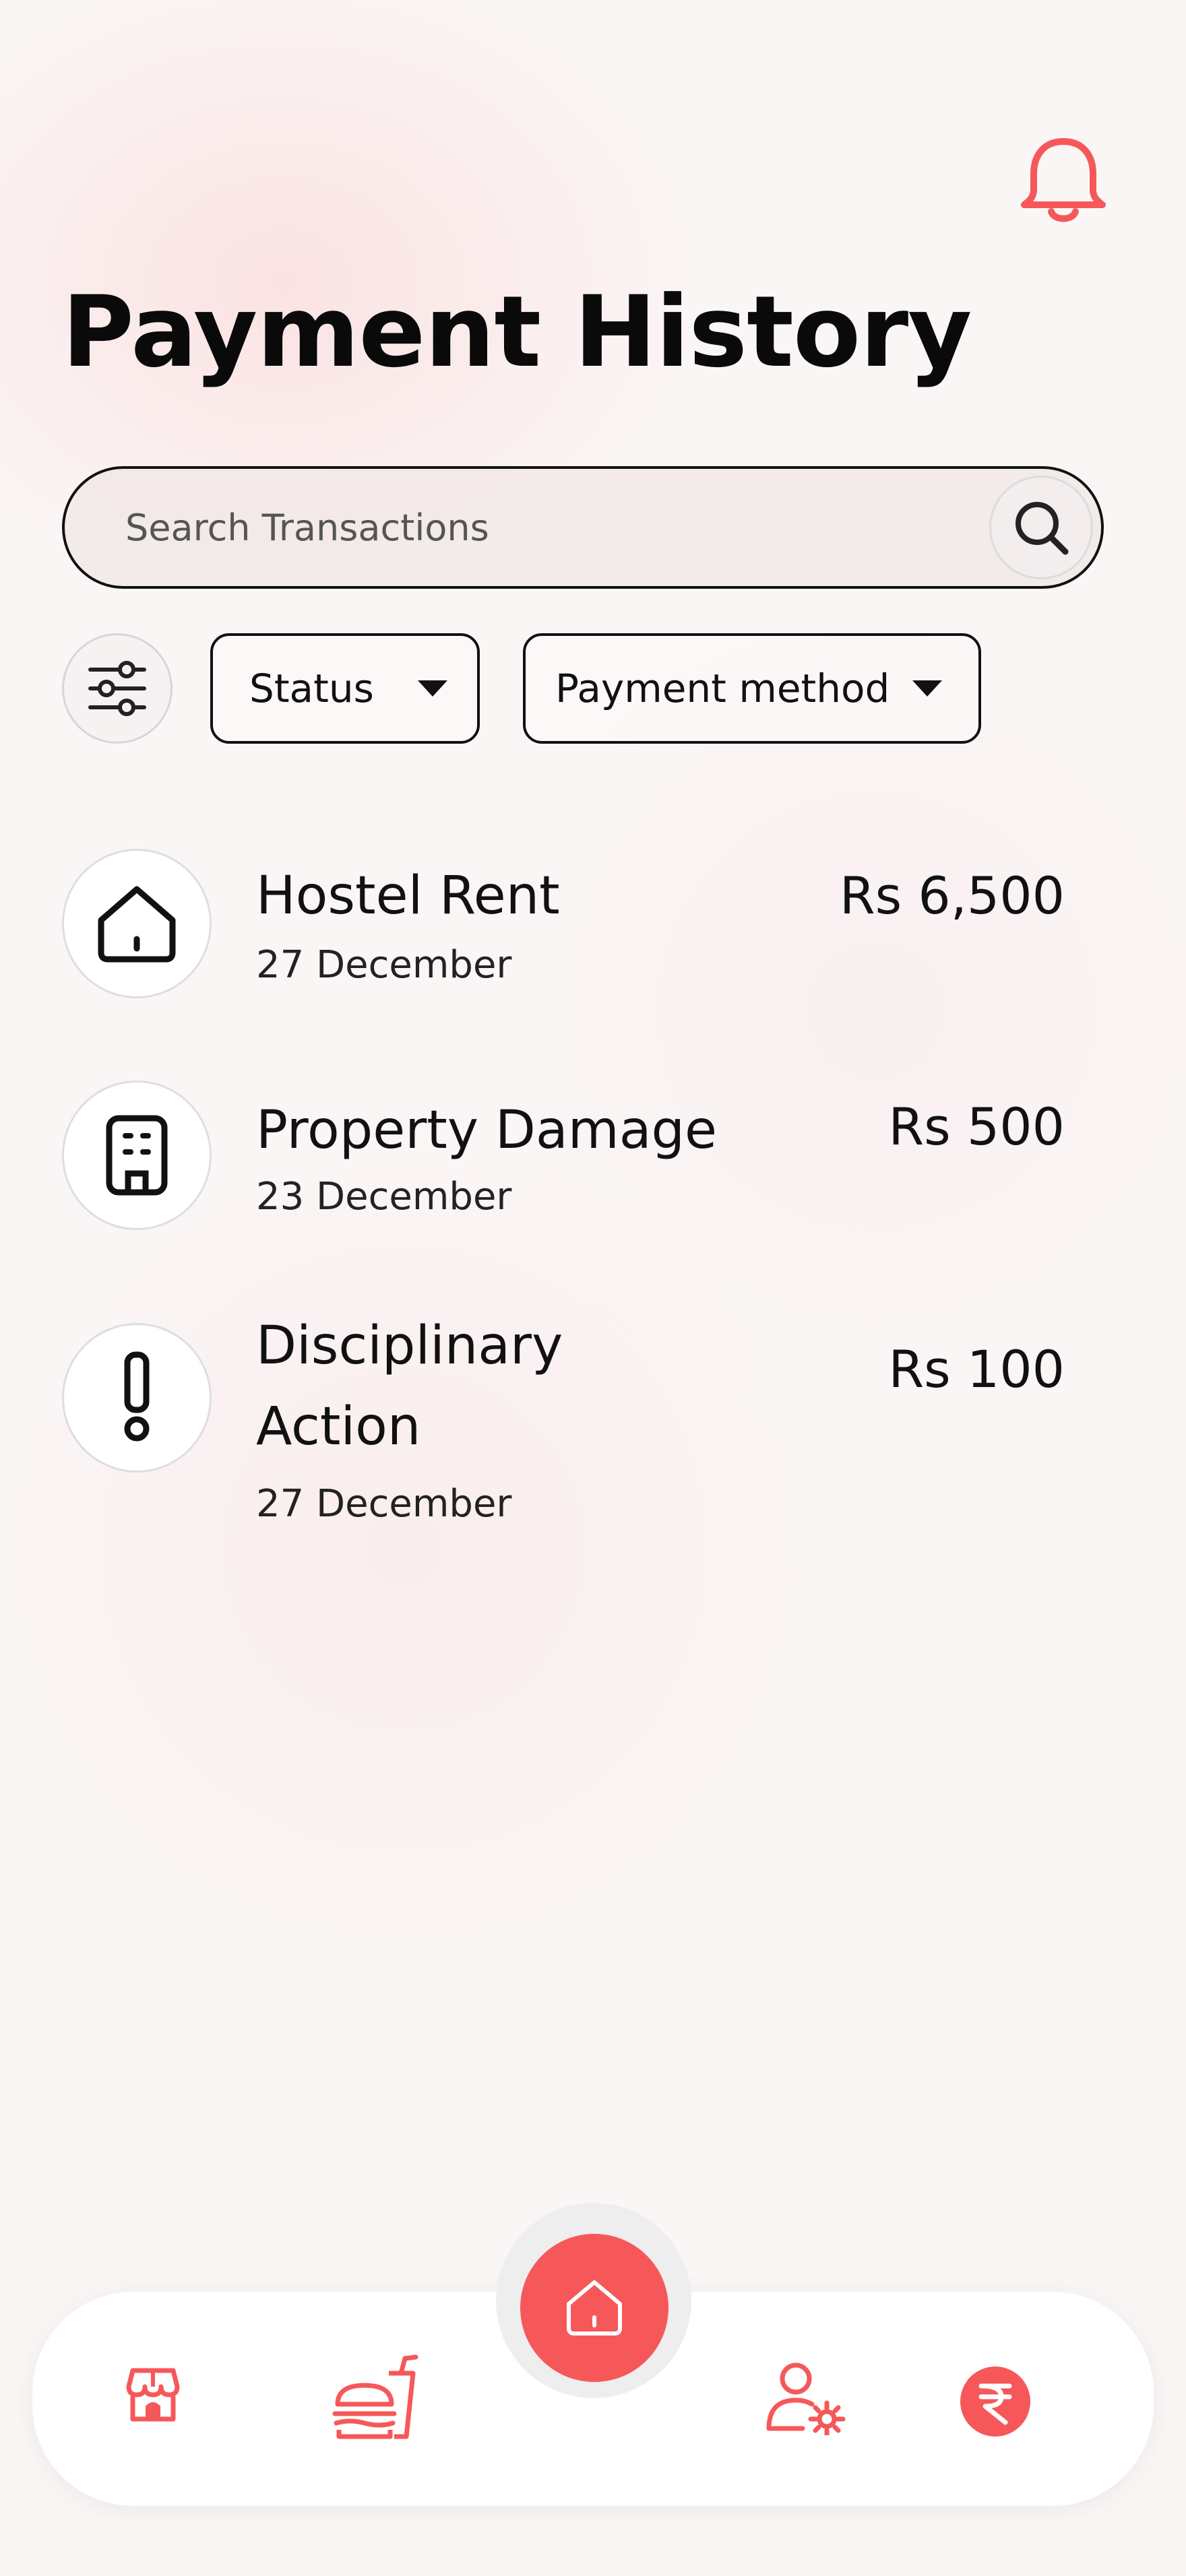 This screenshot has width=1186, height=2576. I want to click on sliders-icon, so click(117, 689).